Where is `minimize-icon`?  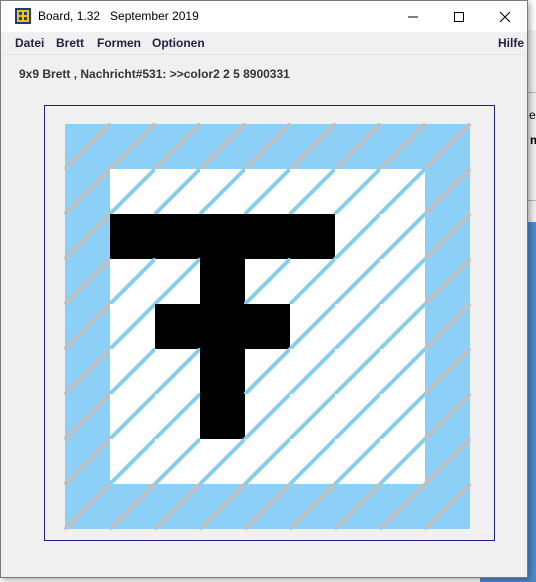 minimize-icon is located at coordinates (413, 16).